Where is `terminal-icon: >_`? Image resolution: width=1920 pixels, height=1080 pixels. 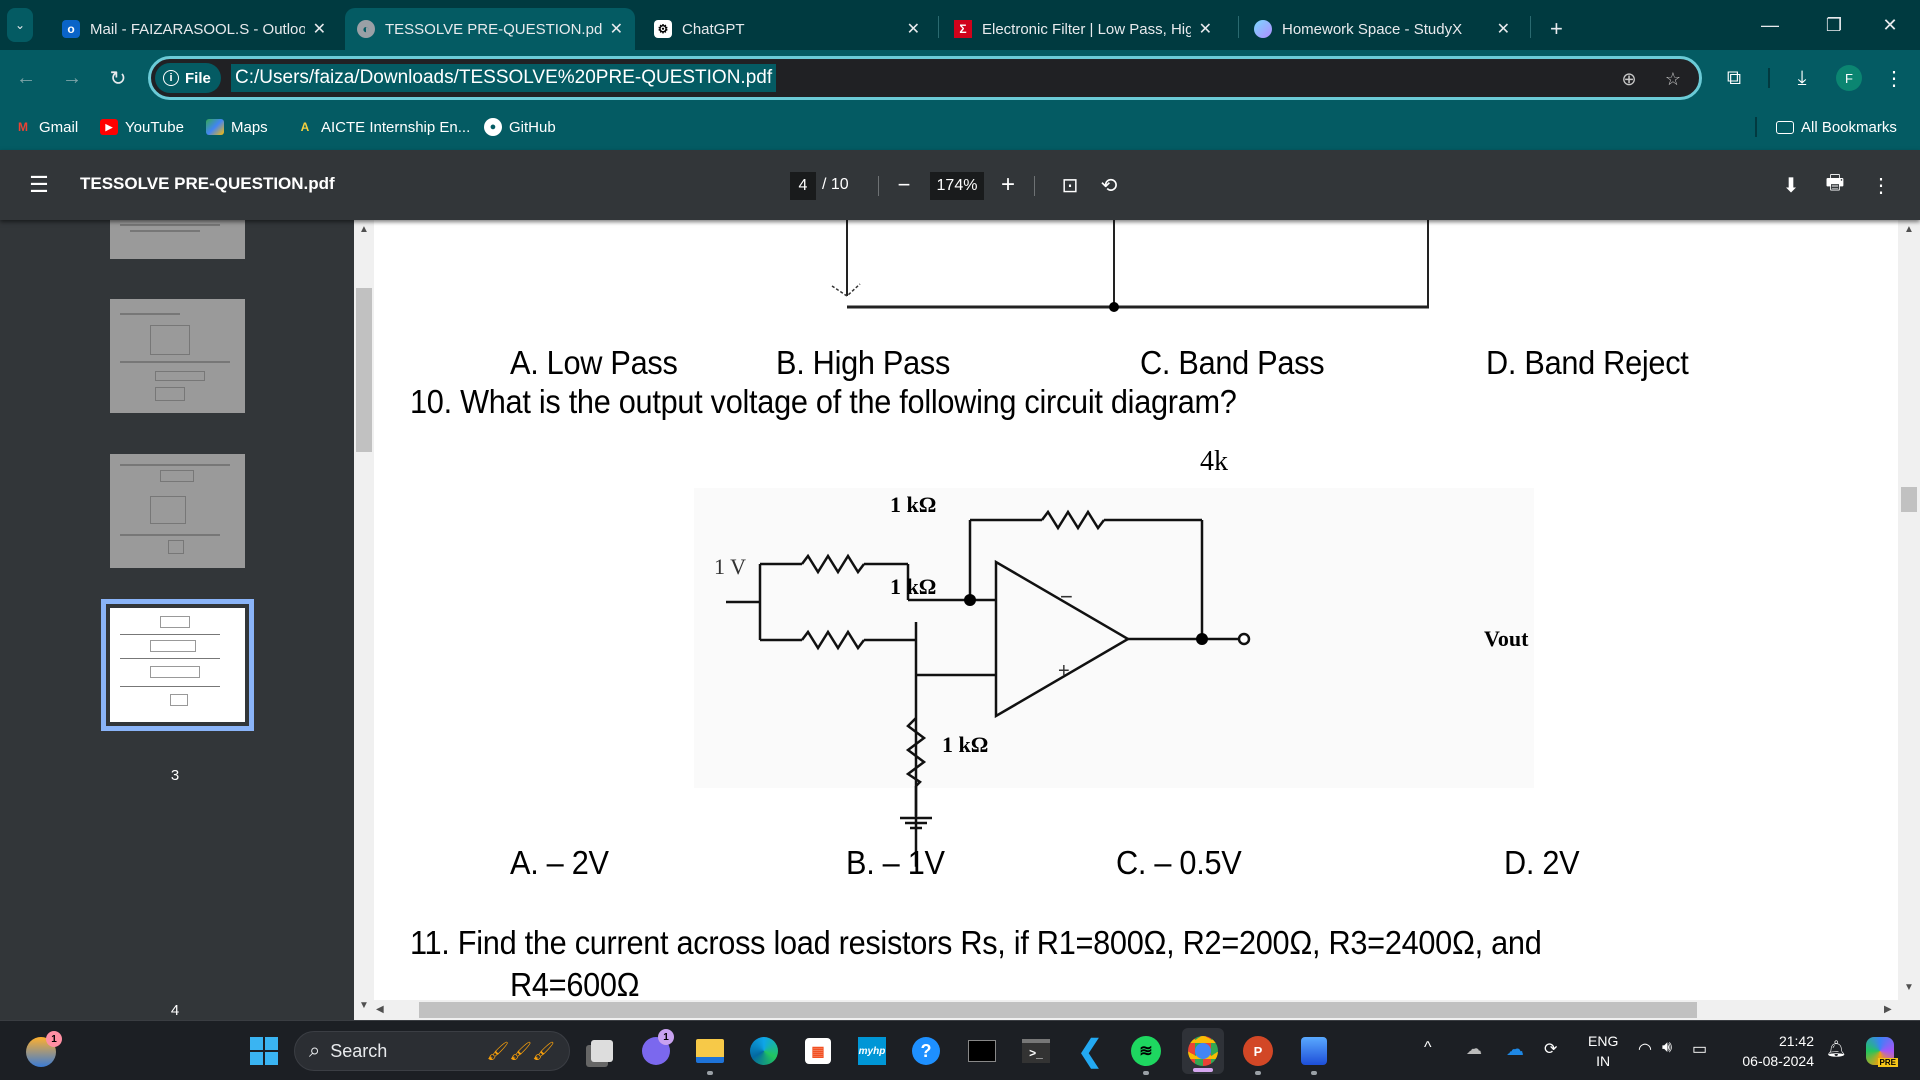
terminal-icon: >_ is located at coordinates (1036, 1051).